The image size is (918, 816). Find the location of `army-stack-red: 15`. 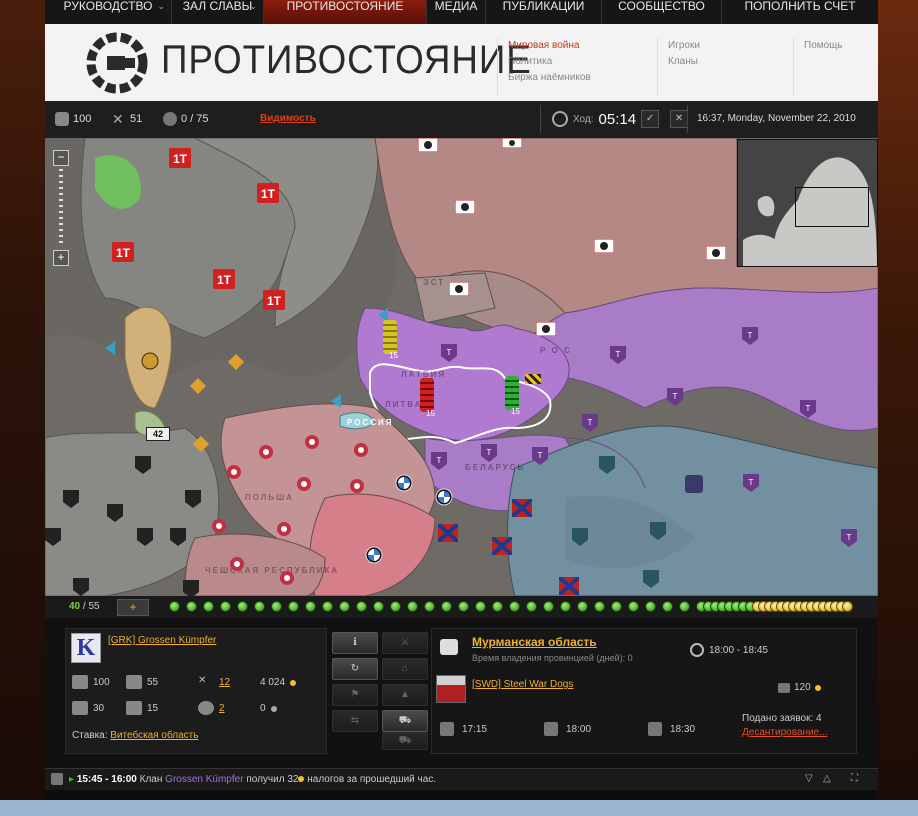

army-stack-red: 15 is located at coordinates (427, 398).